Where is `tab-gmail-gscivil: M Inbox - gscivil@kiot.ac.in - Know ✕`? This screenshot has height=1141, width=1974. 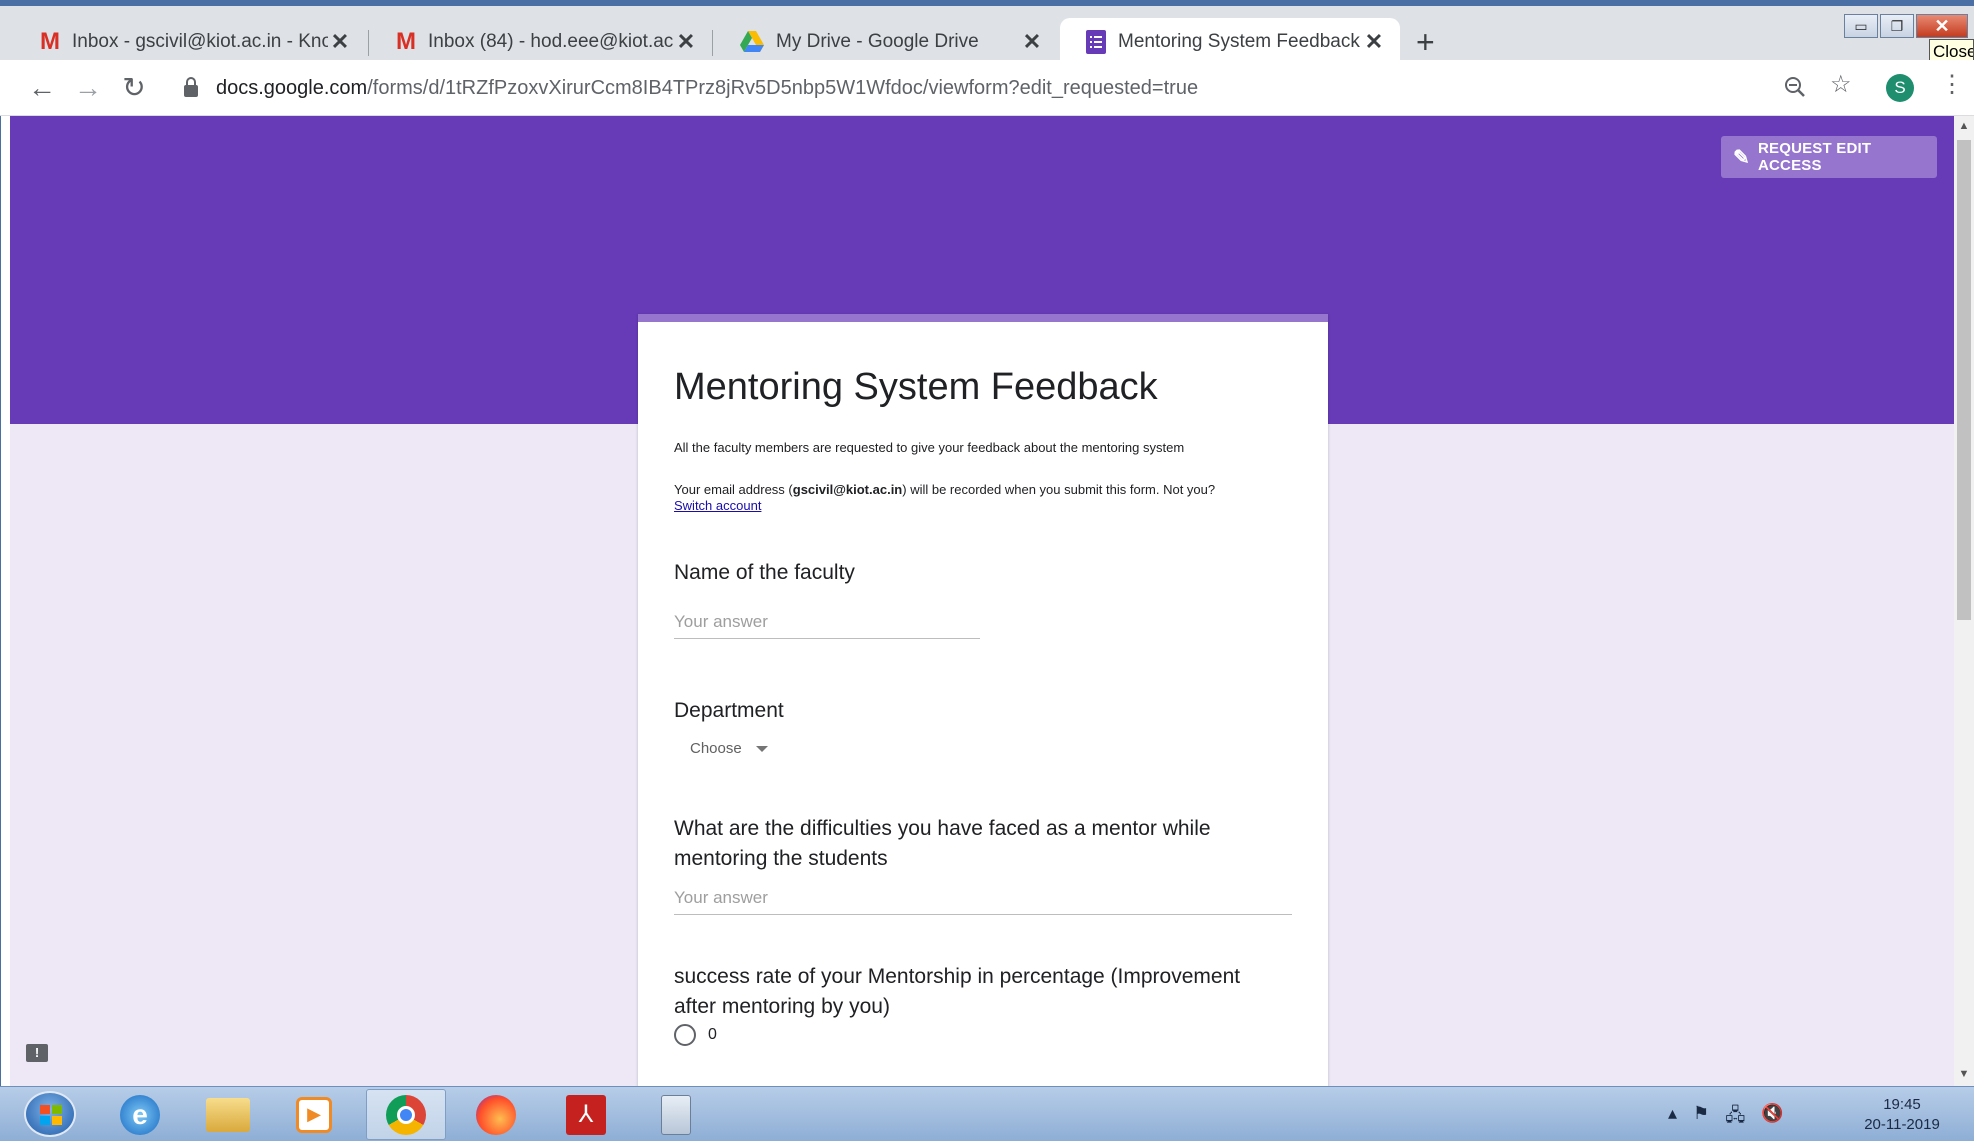 tab-gmail-gscivil: M Inbox - gscivil@kiot.ac.in - Know ✕ is located at coordinates (190, 42).